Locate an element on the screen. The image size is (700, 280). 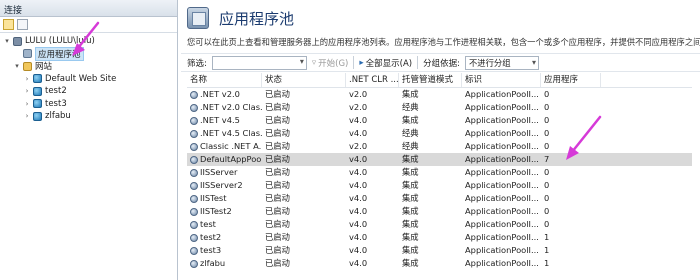
column-clr-cell: v2.0 is located at coordinates (358, 94).